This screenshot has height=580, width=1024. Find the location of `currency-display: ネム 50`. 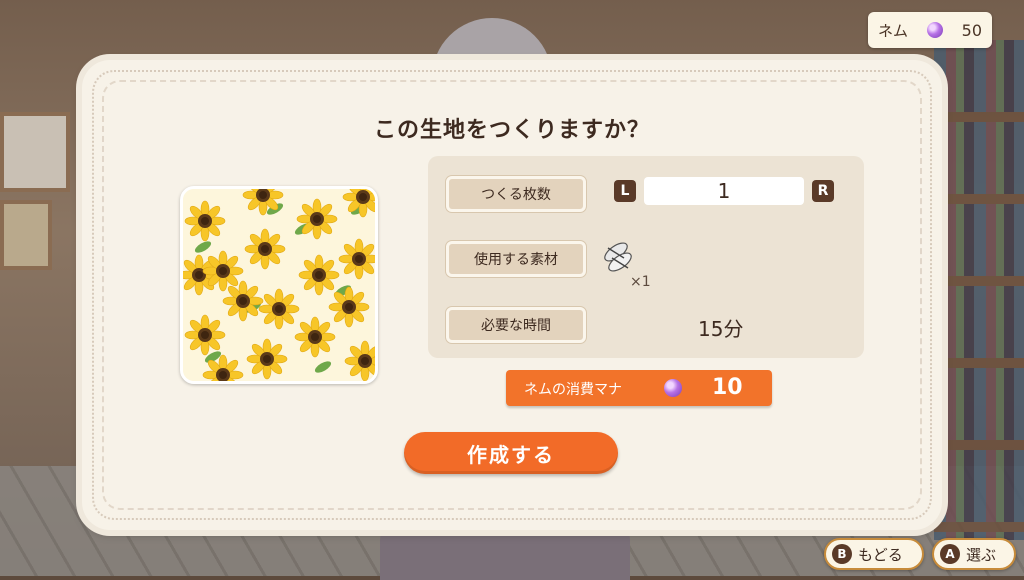

currency-display: ネム 50 is located at coordinates (930, 30).